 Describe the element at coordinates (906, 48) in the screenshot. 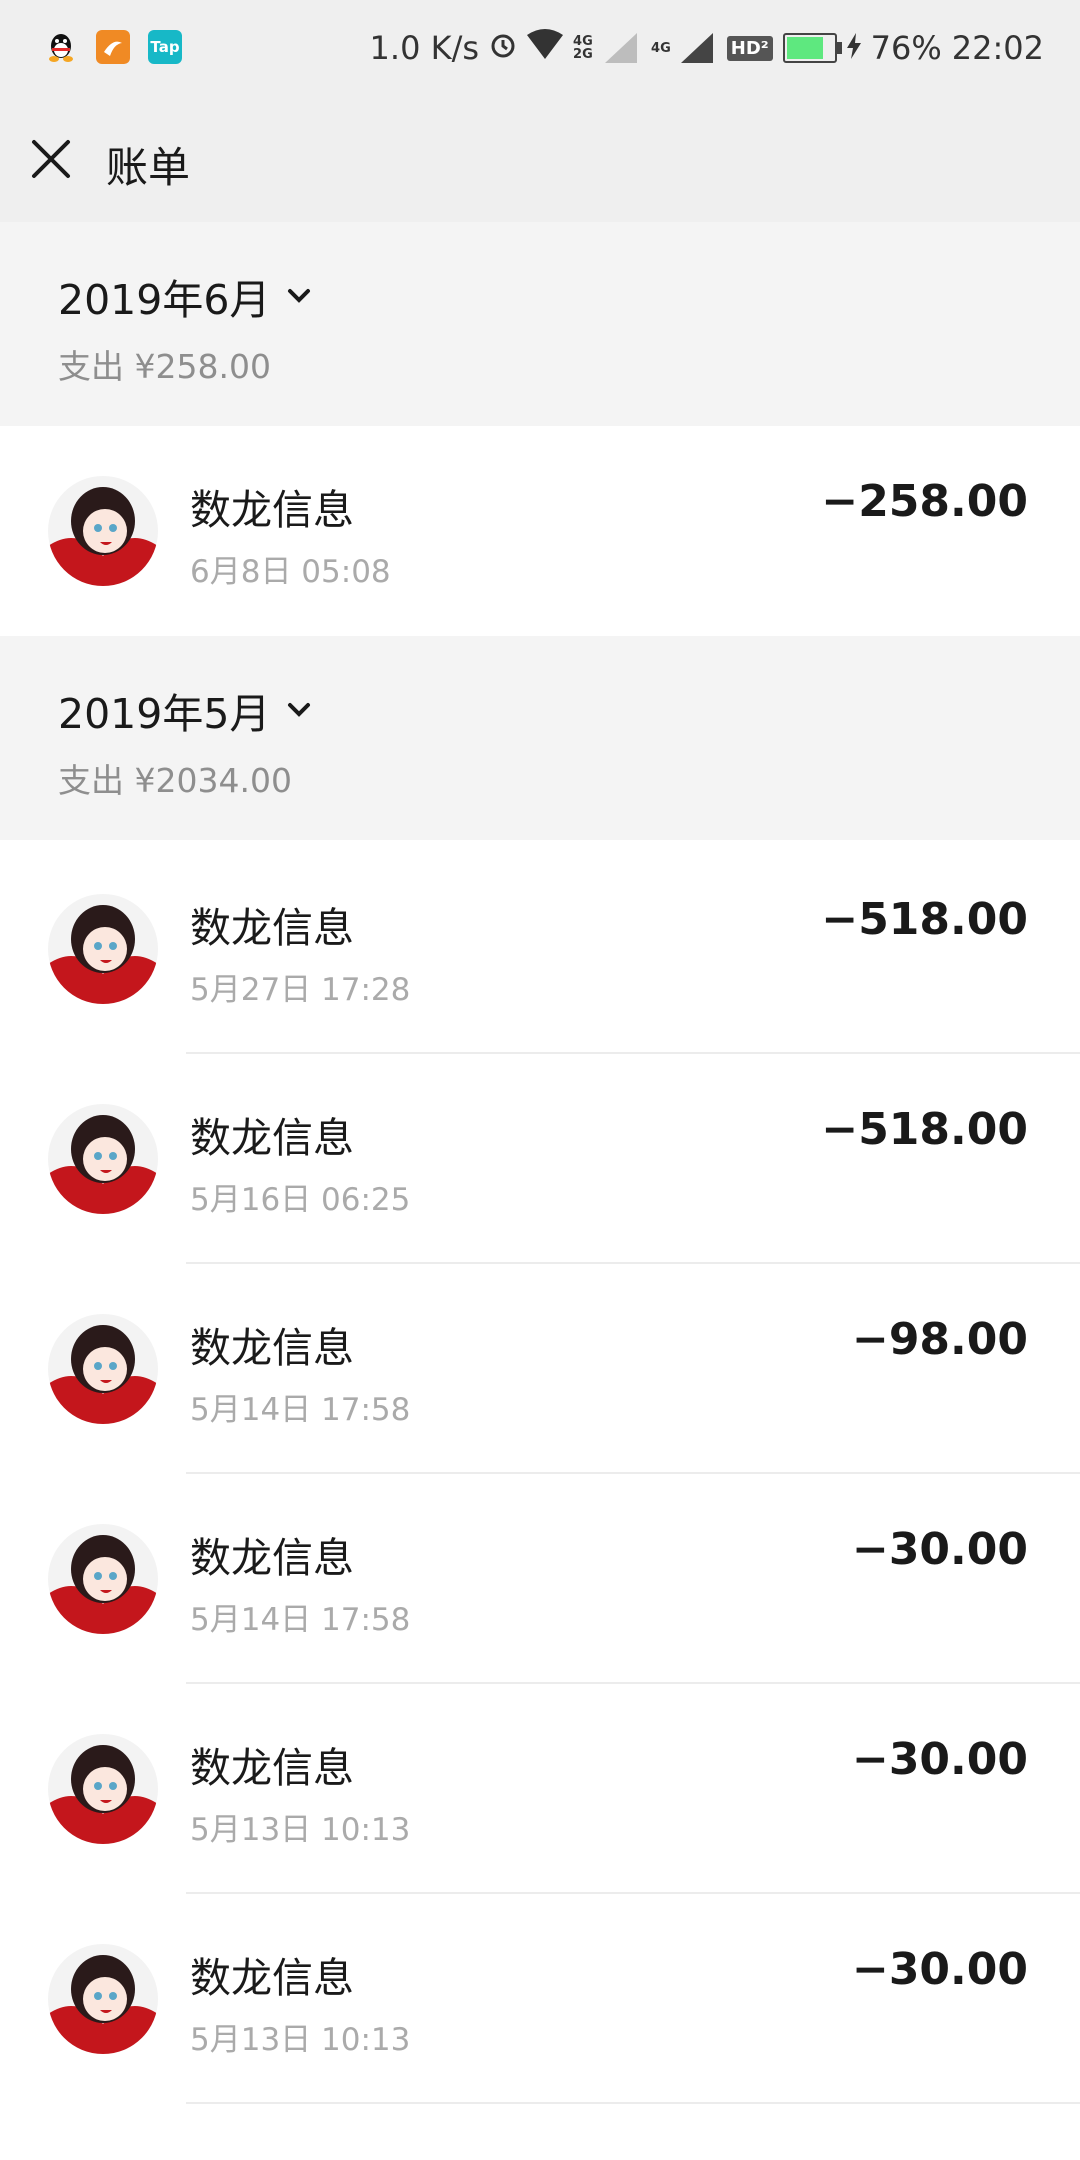

I see `battery-percent: 76%` at that location.